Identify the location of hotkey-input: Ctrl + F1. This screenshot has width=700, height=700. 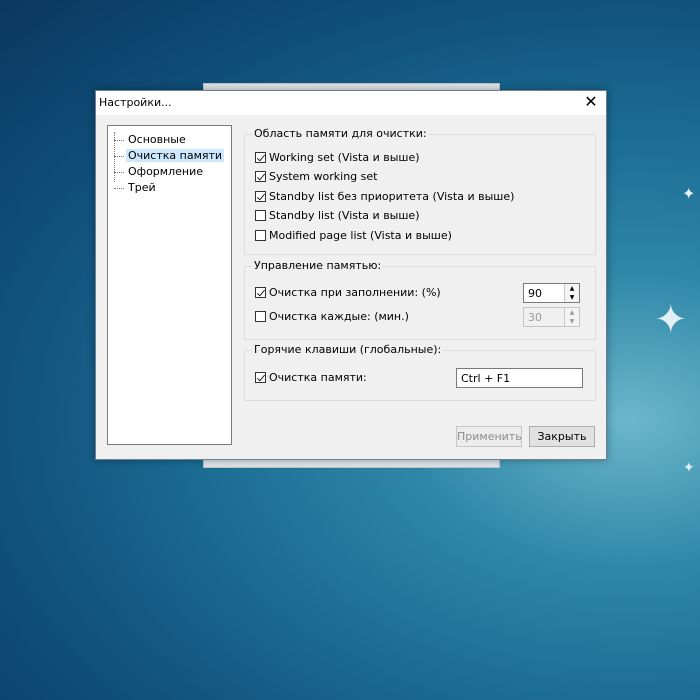
(519, 378).